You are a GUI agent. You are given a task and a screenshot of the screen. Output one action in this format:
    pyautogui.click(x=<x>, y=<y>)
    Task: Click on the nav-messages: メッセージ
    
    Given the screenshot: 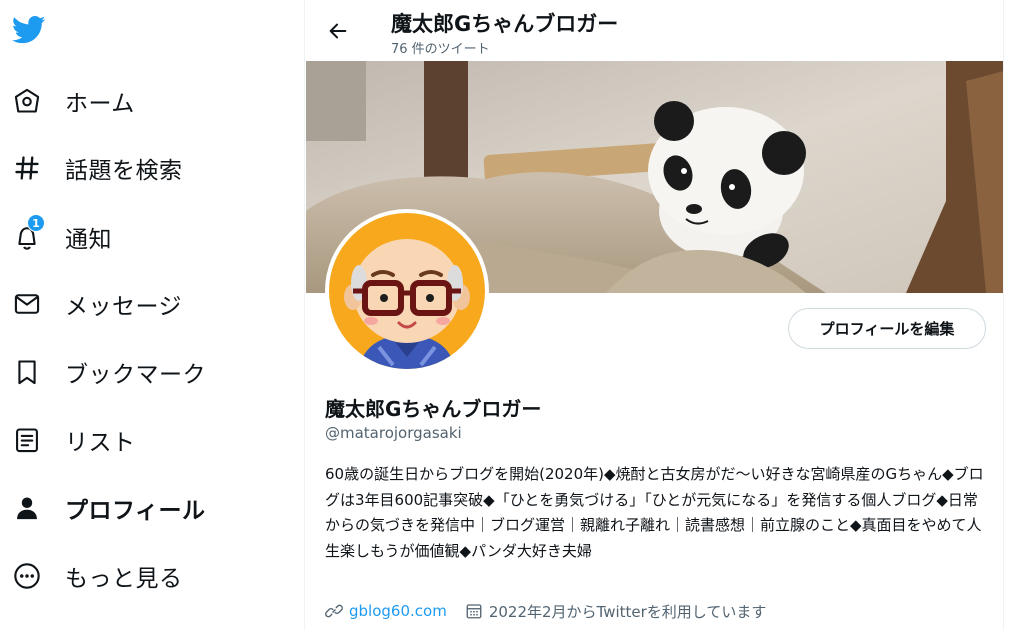 What is the action you would take?
    pyautogui.click(x=150, y=304)
    